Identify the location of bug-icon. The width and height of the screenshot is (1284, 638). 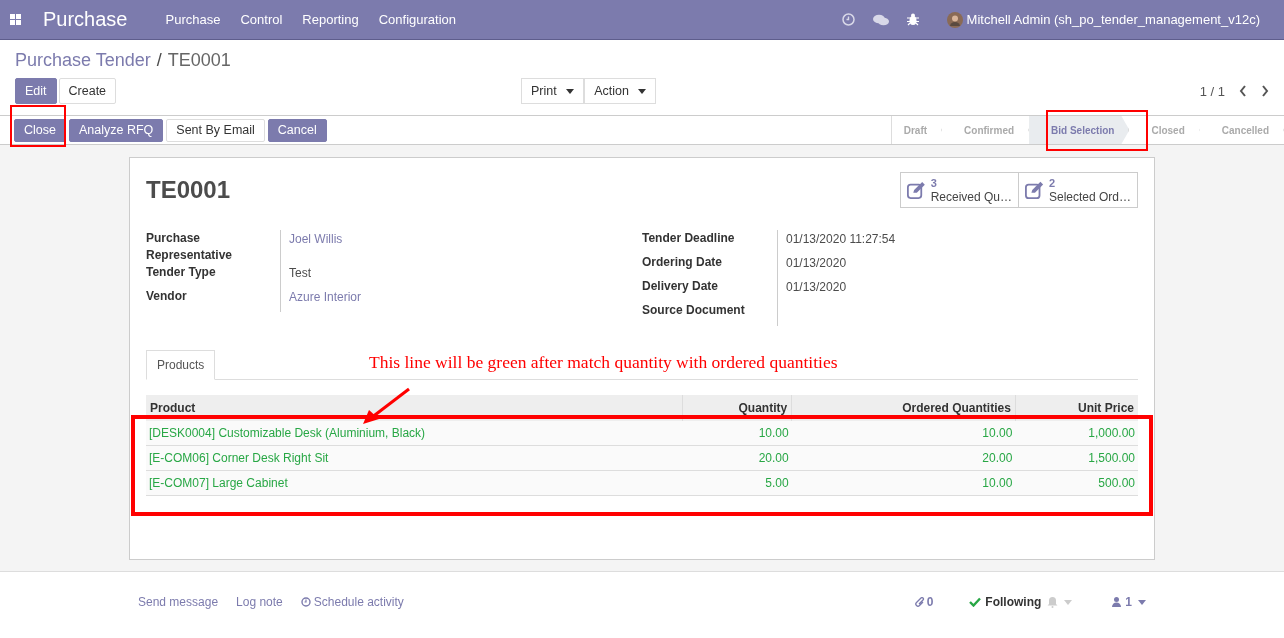
(912, 19).